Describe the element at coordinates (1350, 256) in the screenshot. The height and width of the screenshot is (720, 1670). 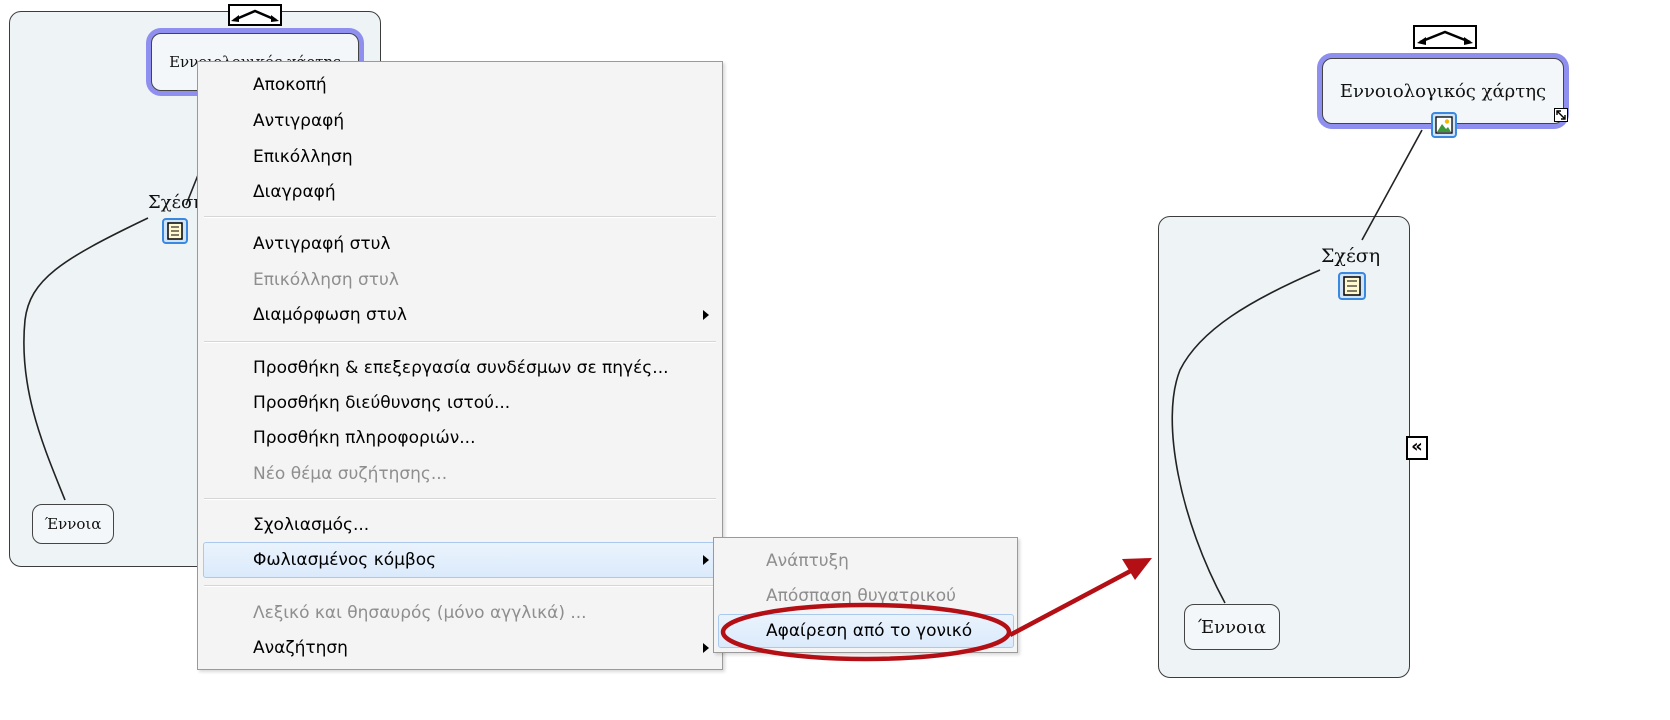
I see `right-link-phrase-label: Σχέση` at that location.